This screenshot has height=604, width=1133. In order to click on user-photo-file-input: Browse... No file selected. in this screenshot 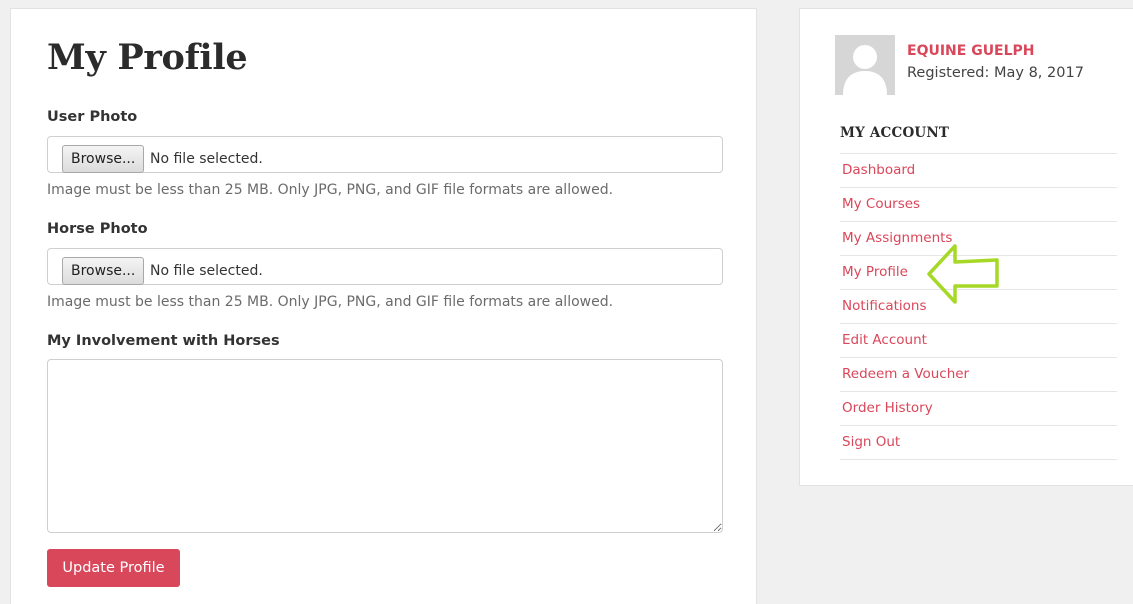, I will do `click(385, 154)`.